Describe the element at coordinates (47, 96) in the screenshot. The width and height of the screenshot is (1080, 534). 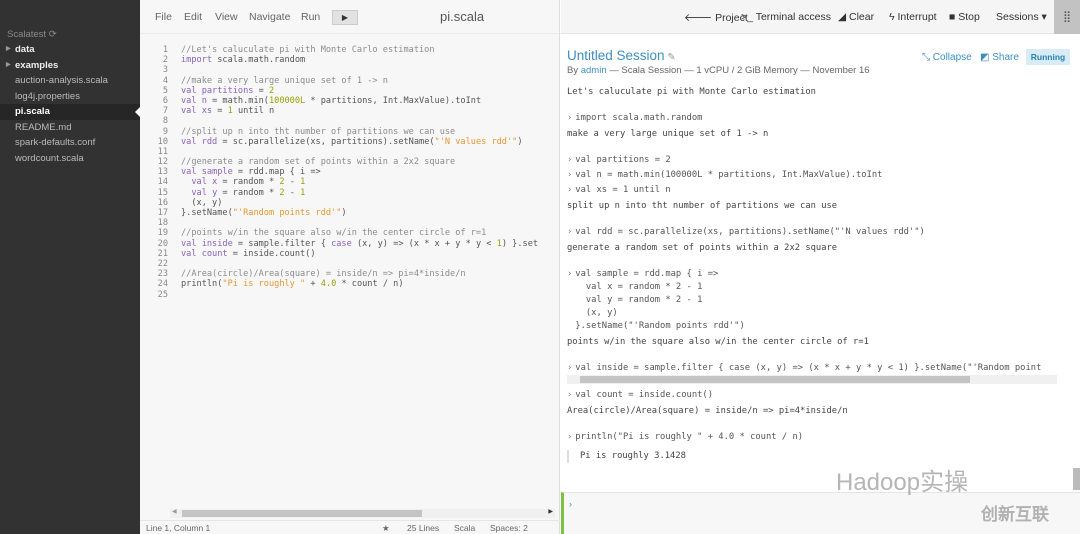
I see `file-label: log4j.properties` at that location.